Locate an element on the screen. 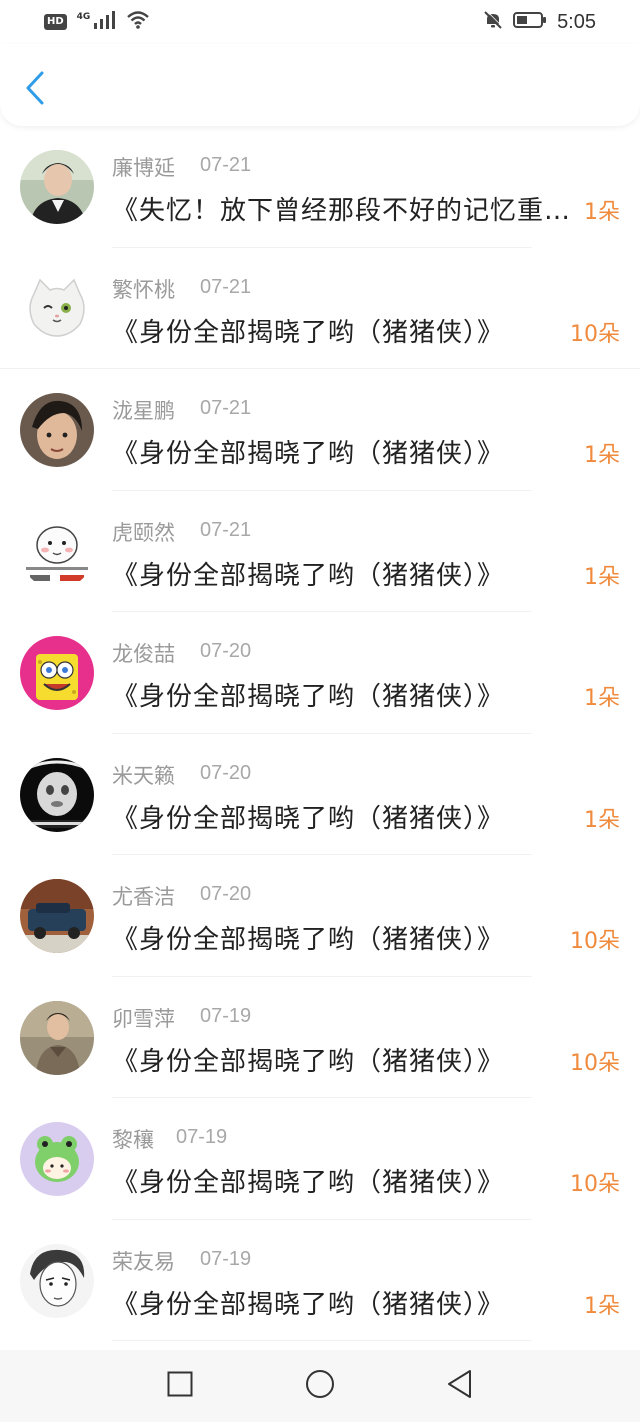 Image resolution: width=640 pixels, height=1422 pixels. list-item: 龙俊喆 07-20 《身份全部揭晓了哟（猪猪侠）》 1朵 is located at coordinates (320, 673).